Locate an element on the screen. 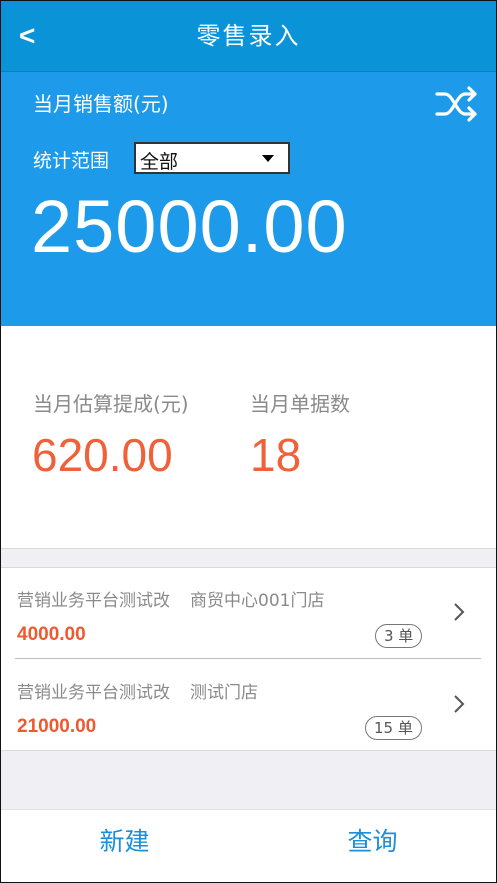 This screenshot has width=497, height=883. store-amount: 4000.00 is located at coordinates (51, 634).